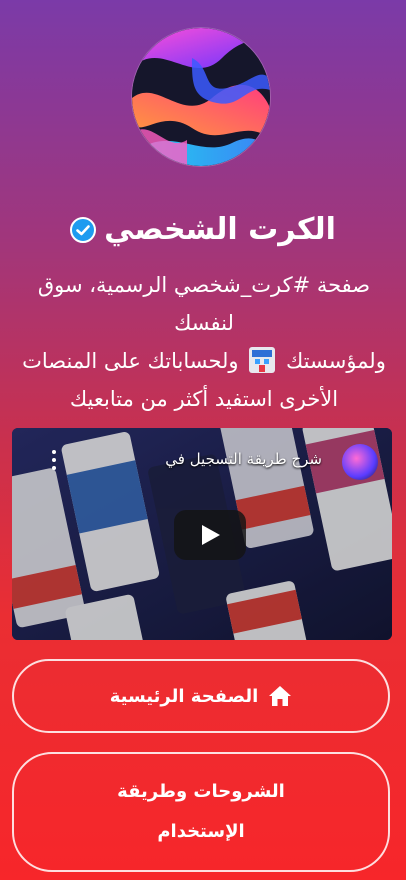  I want to click on convenience-store-icon, so click(262, 360).